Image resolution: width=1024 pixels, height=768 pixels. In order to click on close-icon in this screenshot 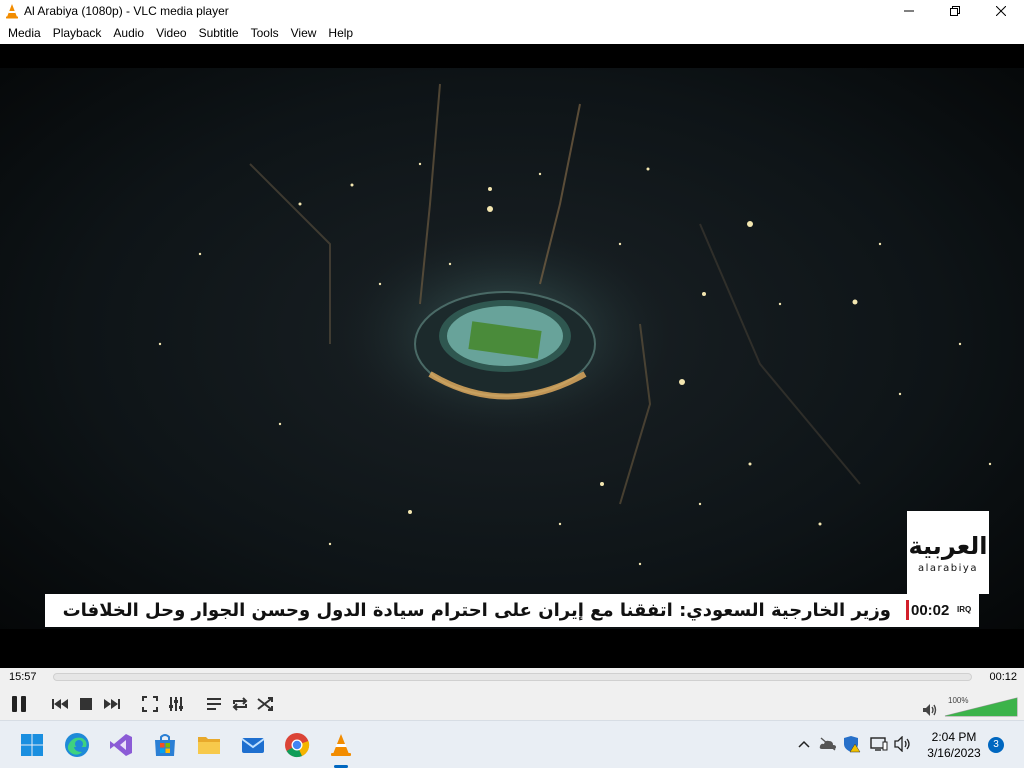, I will do `click(1001, 11)`.